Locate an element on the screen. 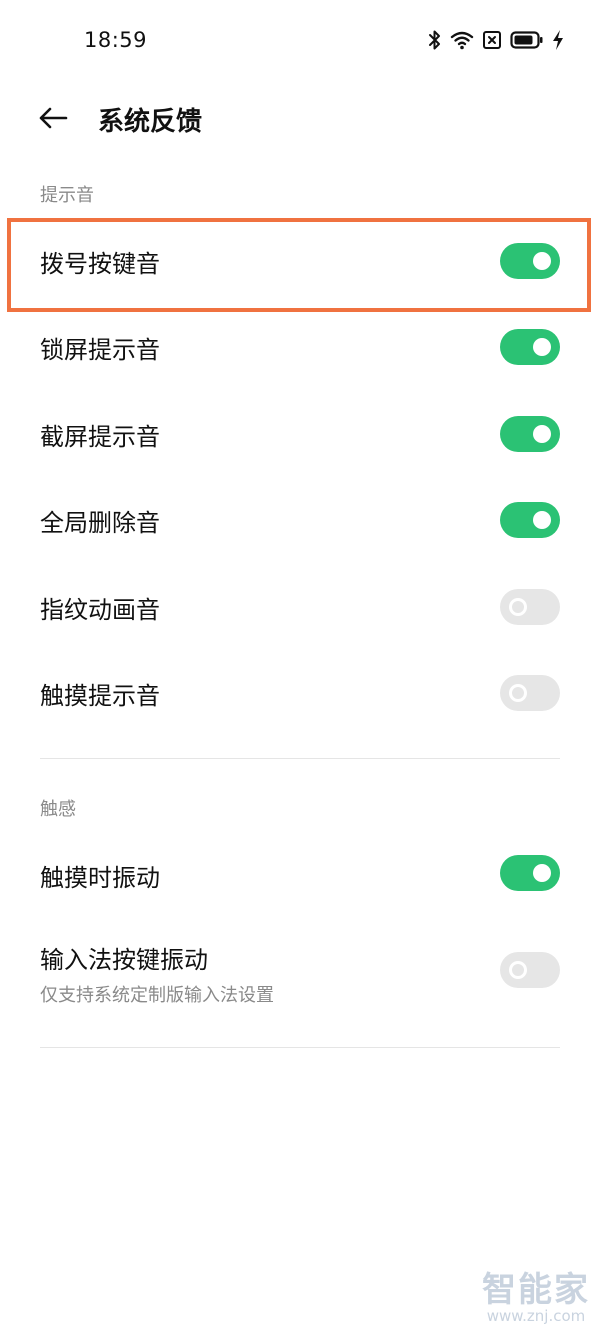 This screenshot has width=600, height=1333. status-bar: 18:59 is located at coordinates (300, 40).